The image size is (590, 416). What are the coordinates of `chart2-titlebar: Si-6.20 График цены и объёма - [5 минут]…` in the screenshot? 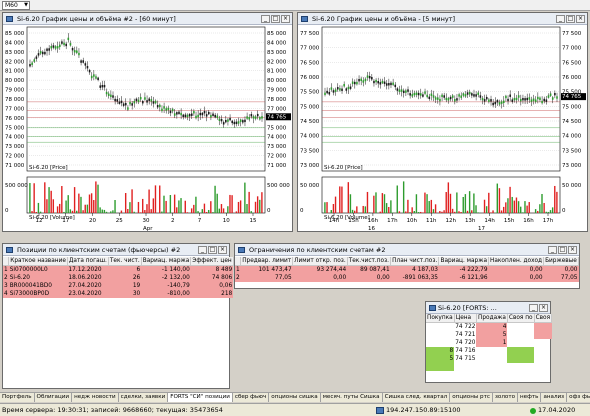 It's located at (442, 19).